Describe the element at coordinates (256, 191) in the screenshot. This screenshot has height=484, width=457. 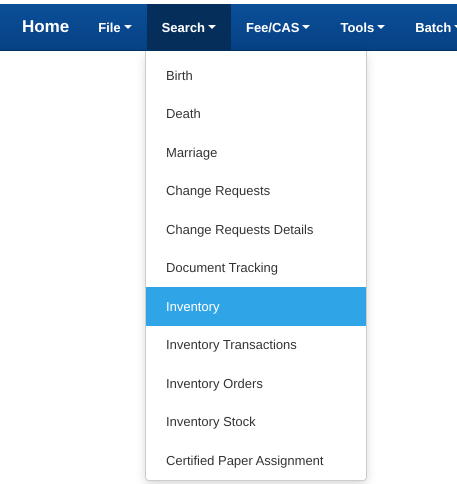
I see `menu-item: Change Requests` at that location.